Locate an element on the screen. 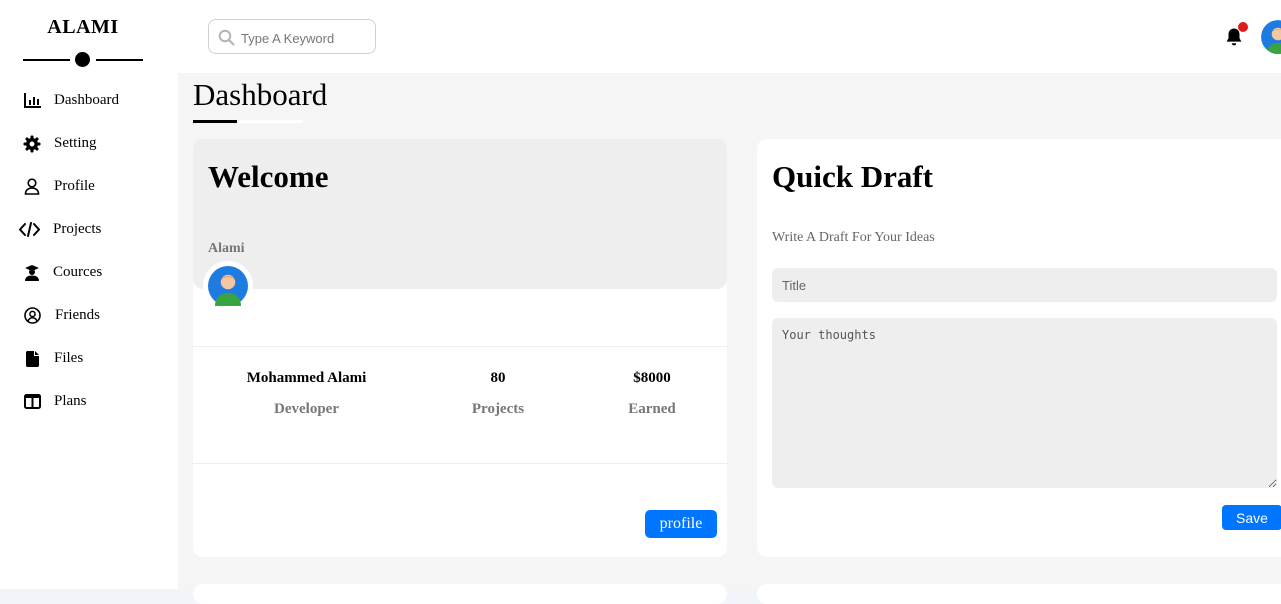 This screenshot has height=604, width=1281. sidebar-item-label: Files is located at coordinates (69, 358).